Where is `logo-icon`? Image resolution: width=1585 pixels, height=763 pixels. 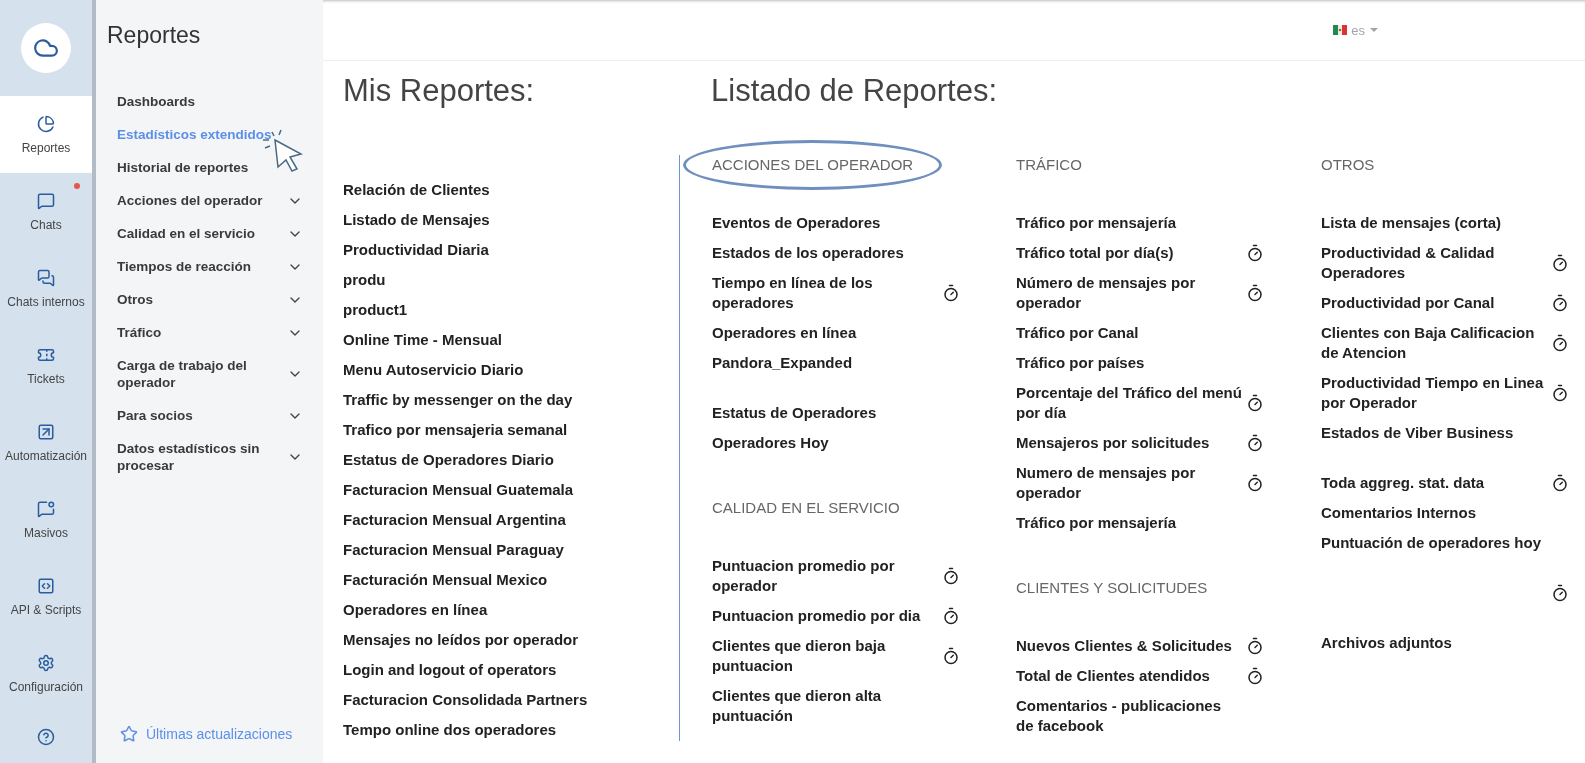 logo-icon is located at coordinates (46, 48).